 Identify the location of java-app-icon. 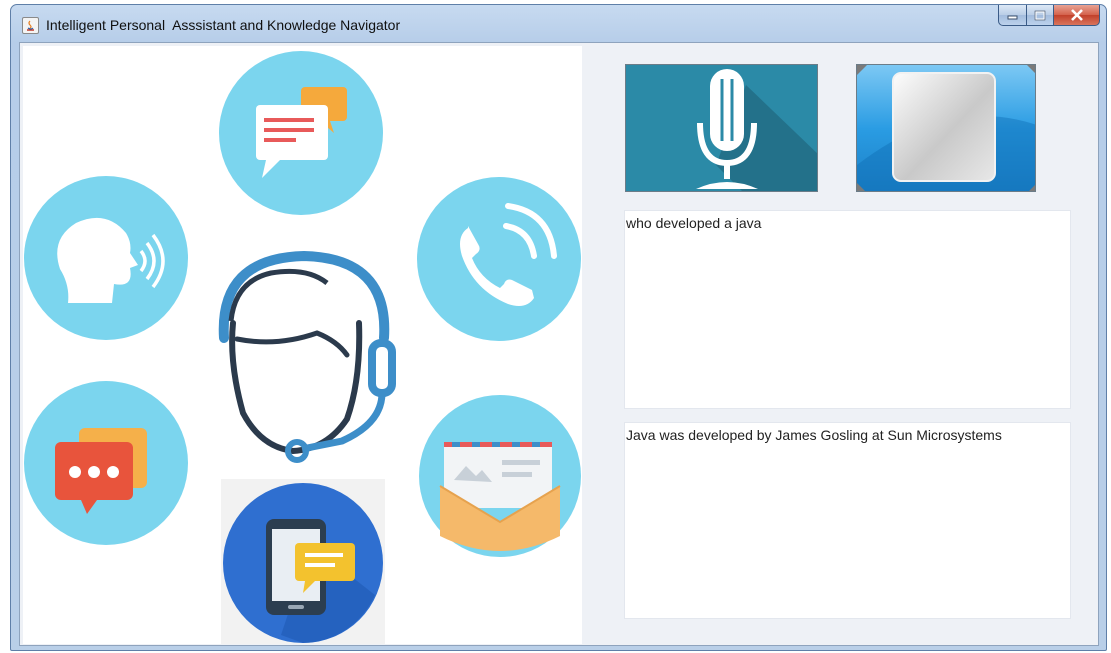
(30, 25).